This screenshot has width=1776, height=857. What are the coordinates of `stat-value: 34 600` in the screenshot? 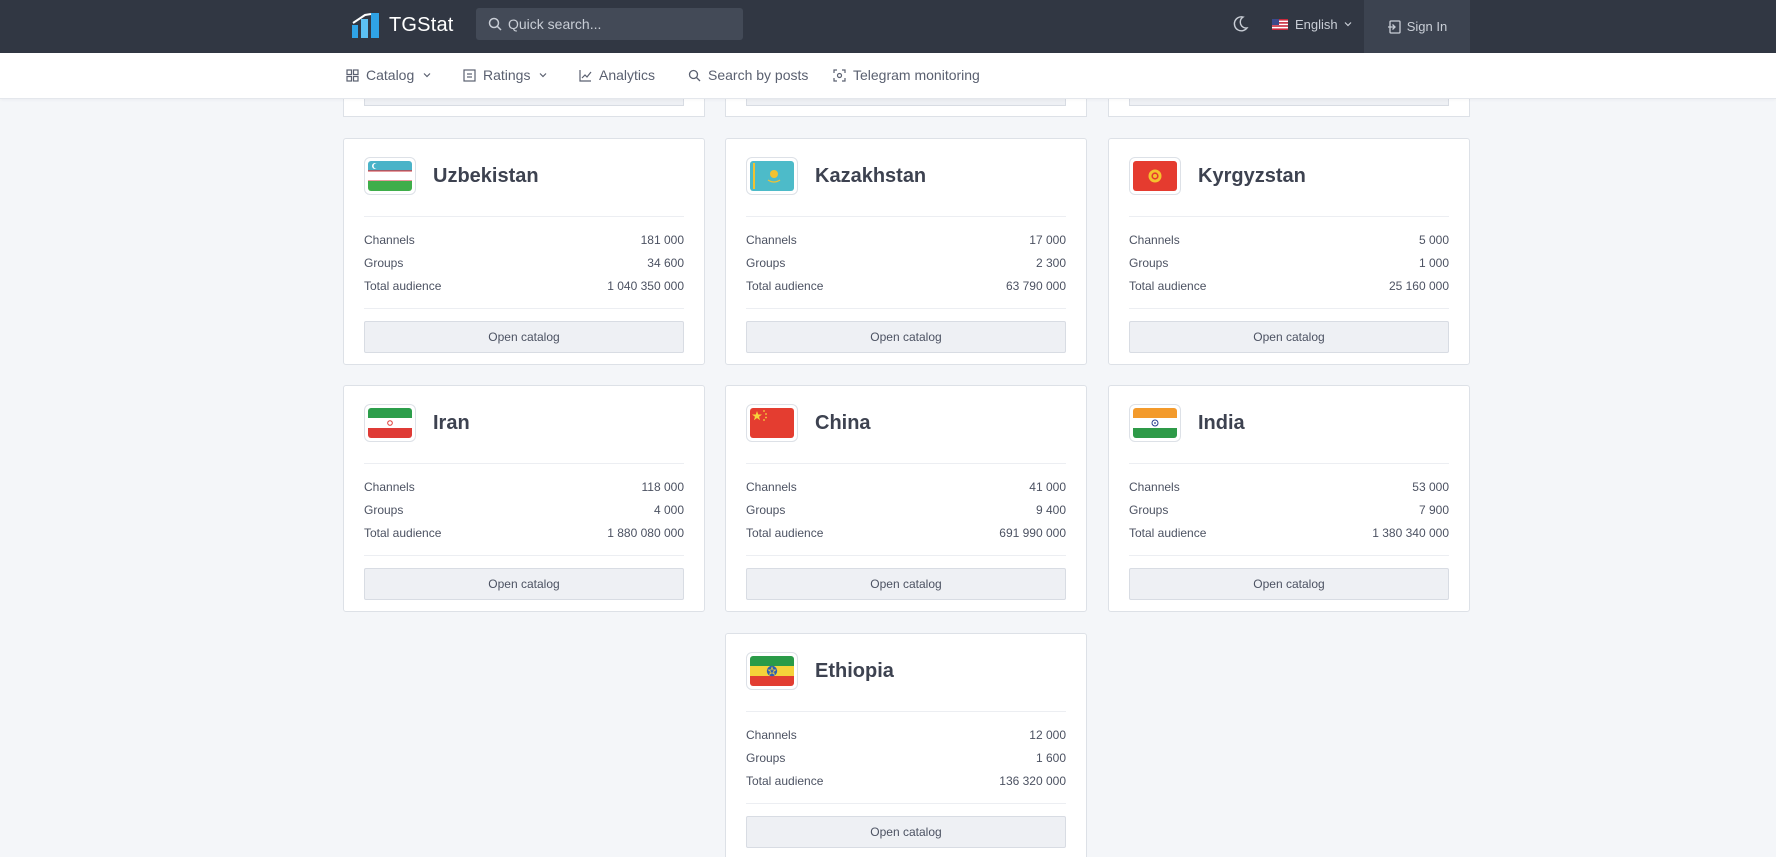 It's located at (665, 263).